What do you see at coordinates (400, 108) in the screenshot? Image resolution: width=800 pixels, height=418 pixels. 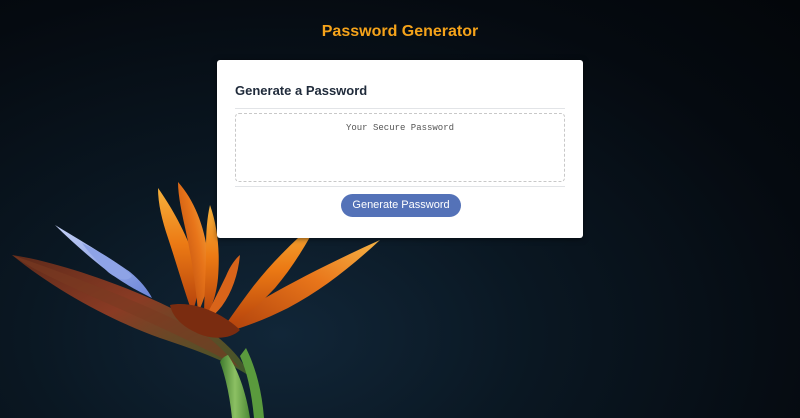 I see `card-header-divider` at bounding box center [400, 108].